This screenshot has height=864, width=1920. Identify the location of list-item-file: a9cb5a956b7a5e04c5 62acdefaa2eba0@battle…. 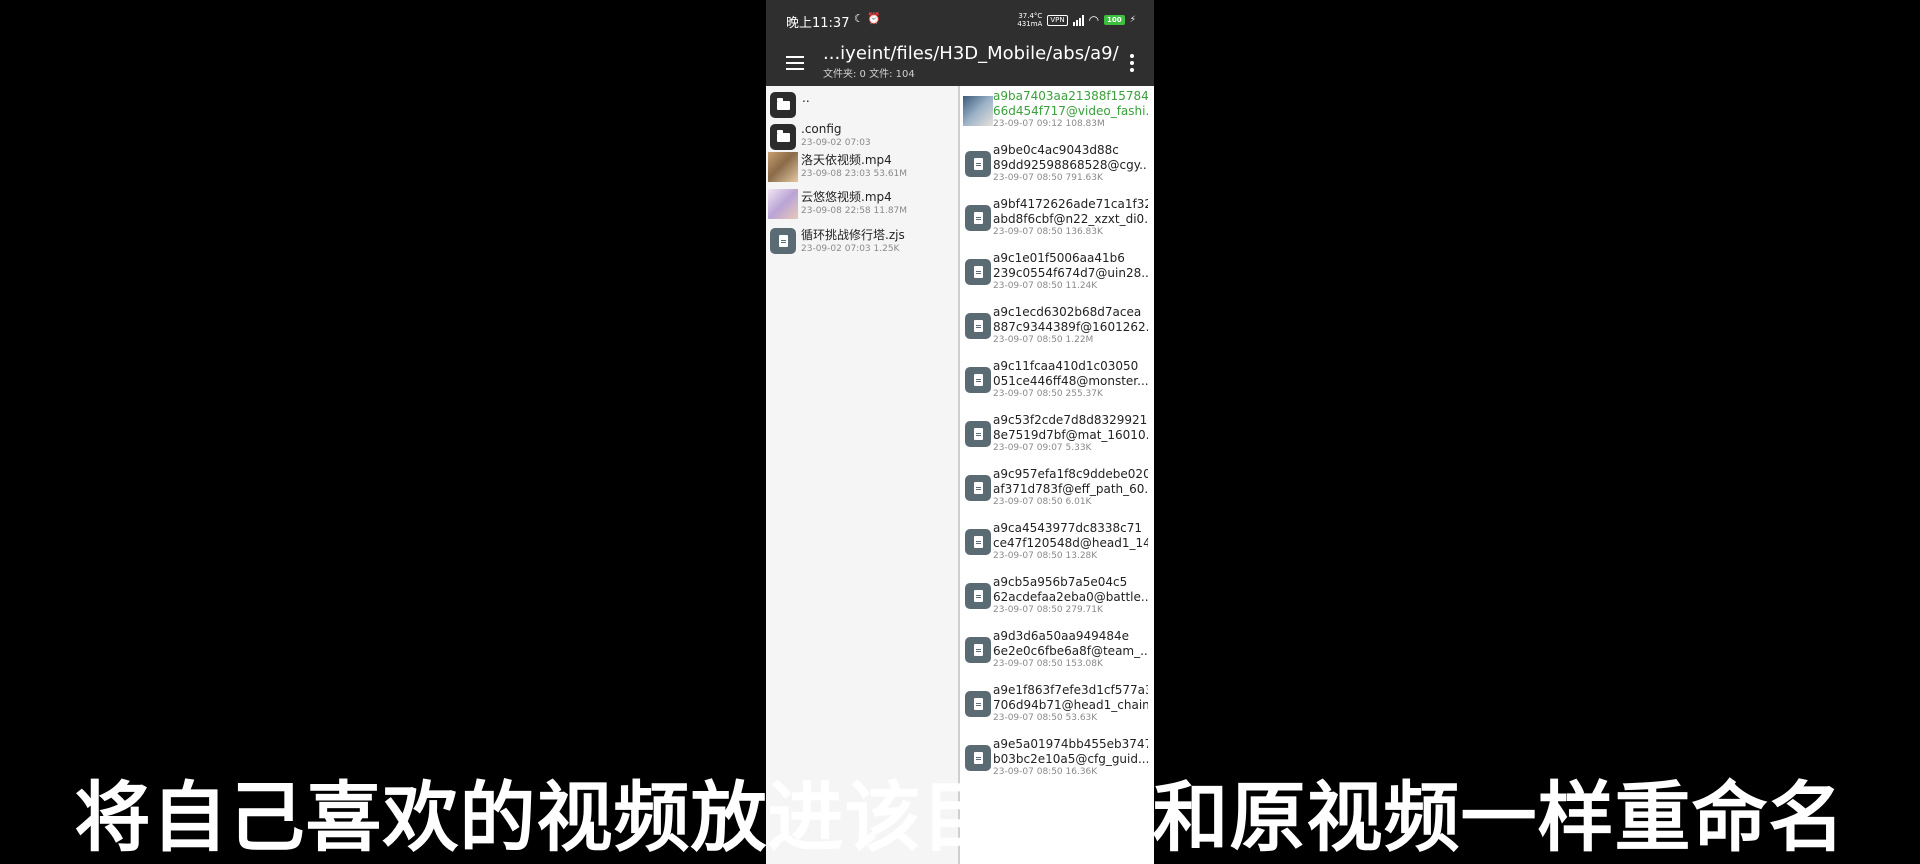
(1057, 596).